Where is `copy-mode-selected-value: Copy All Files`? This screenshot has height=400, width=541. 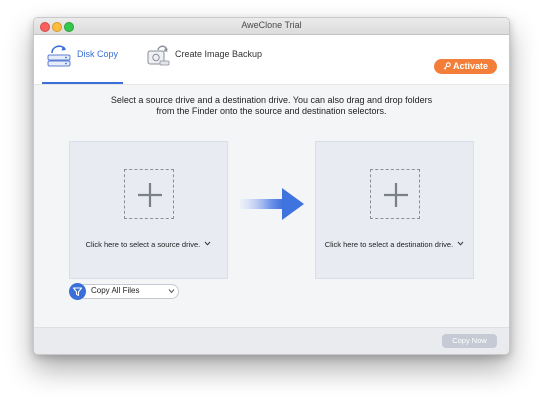 copy-mode-selected-value: Copy All Files is located at coordinates (115, 290).